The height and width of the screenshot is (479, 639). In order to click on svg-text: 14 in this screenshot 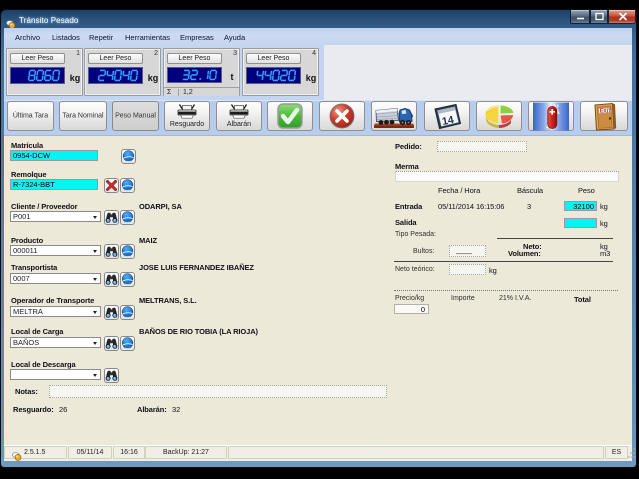, I will do `click(448, 121)`.